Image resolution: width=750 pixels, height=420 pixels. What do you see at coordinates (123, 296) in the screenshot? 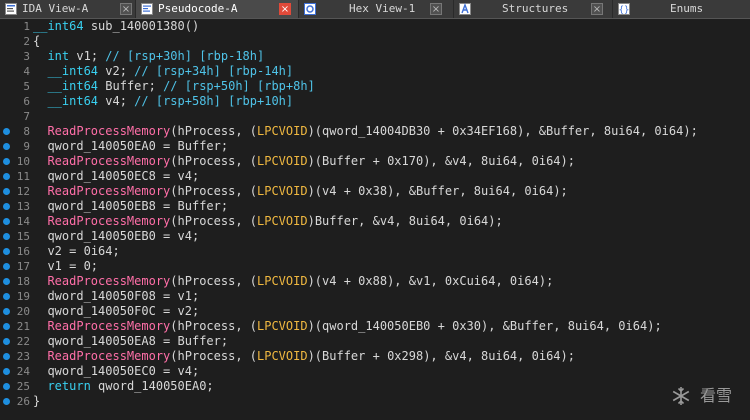
I see `code-text: dword_140050F08 = v1;` at bounding box center [123, 296].